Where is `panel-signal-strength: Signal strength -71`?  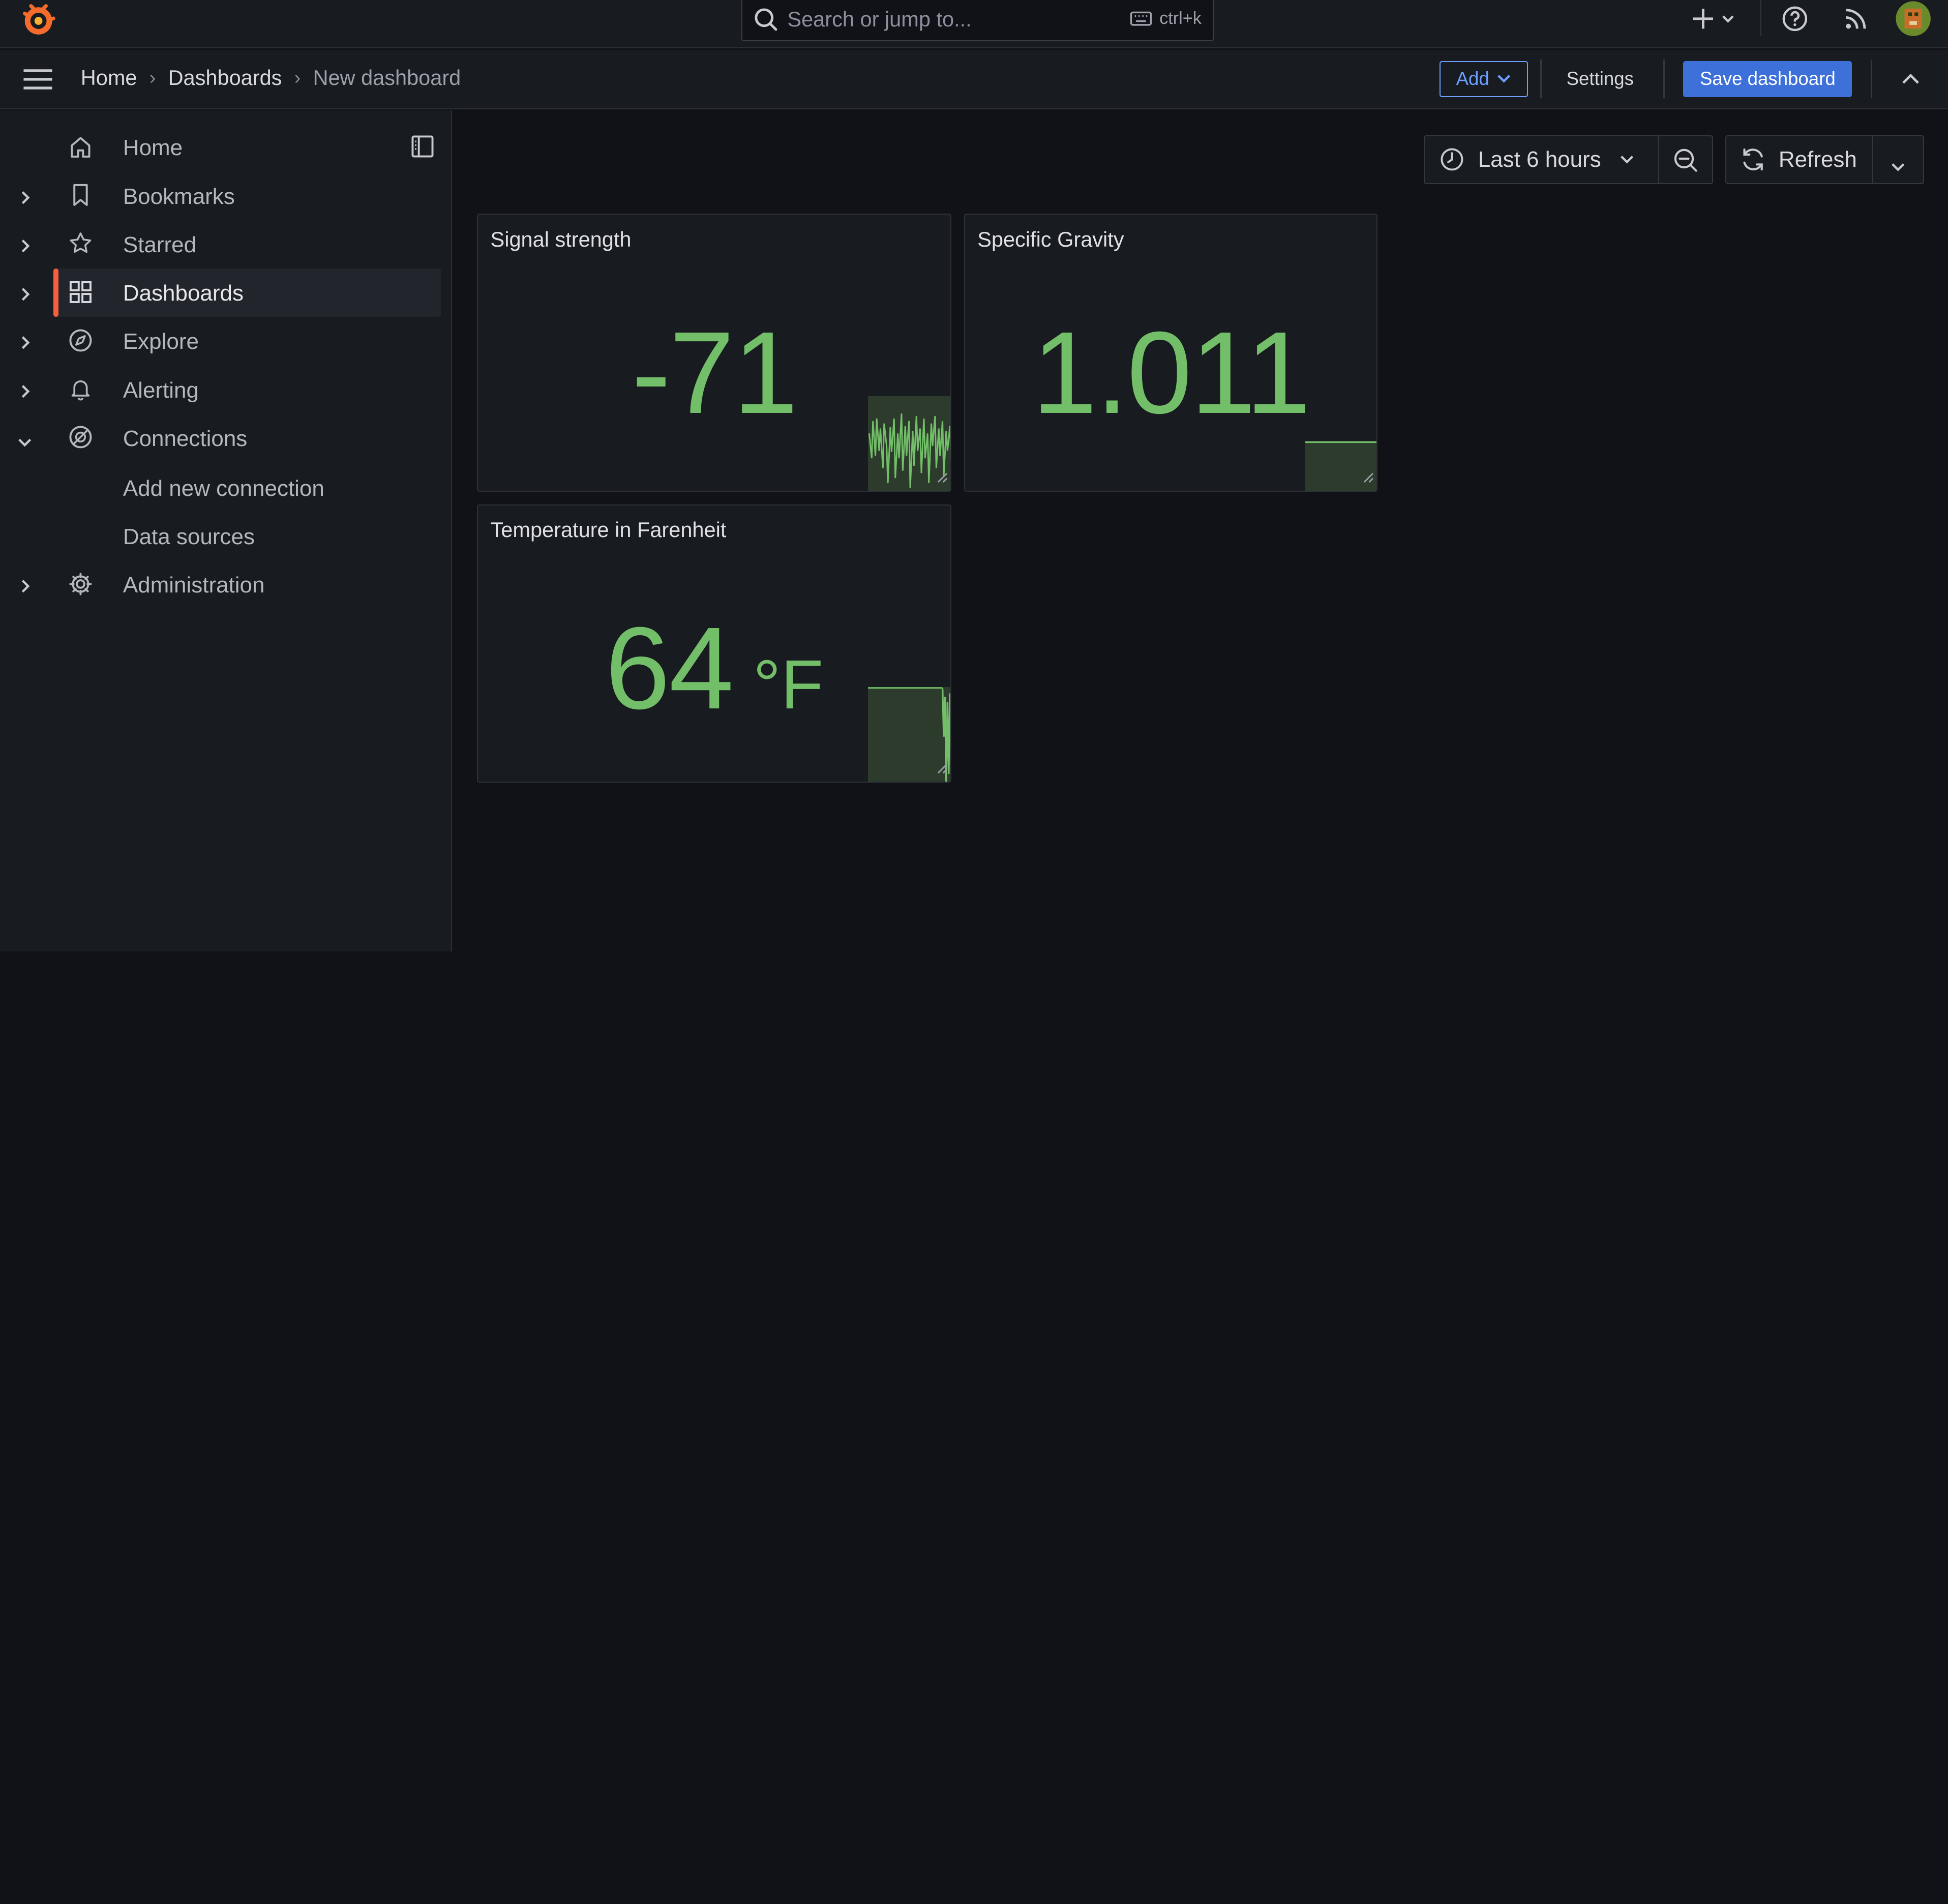 panel-signal-strength: Signal strength -71 is located at coordinates (714, 353).